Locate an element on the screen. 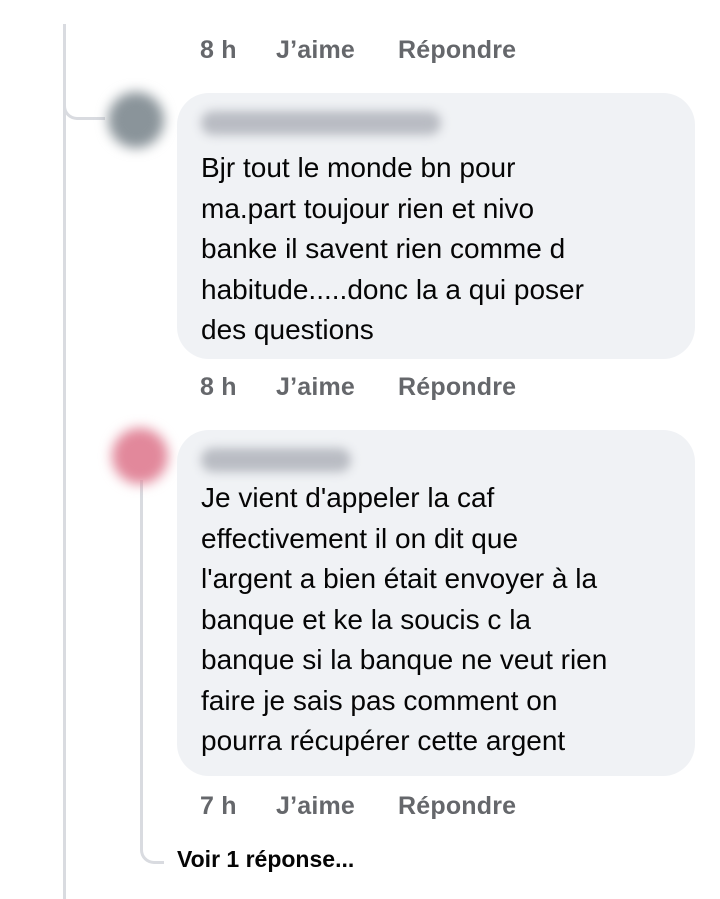 This screenshot has width=720, height=899. comment-time: 7 h is located at coordinates (218, 806).